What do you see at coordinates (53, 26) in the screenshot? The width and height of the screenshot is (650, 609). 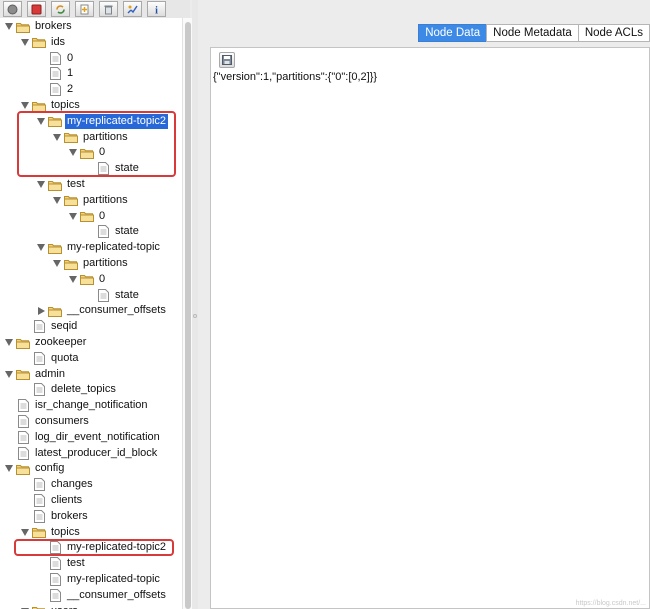 I see `tree-node-label: brokers` at bounding box center [53, 26].